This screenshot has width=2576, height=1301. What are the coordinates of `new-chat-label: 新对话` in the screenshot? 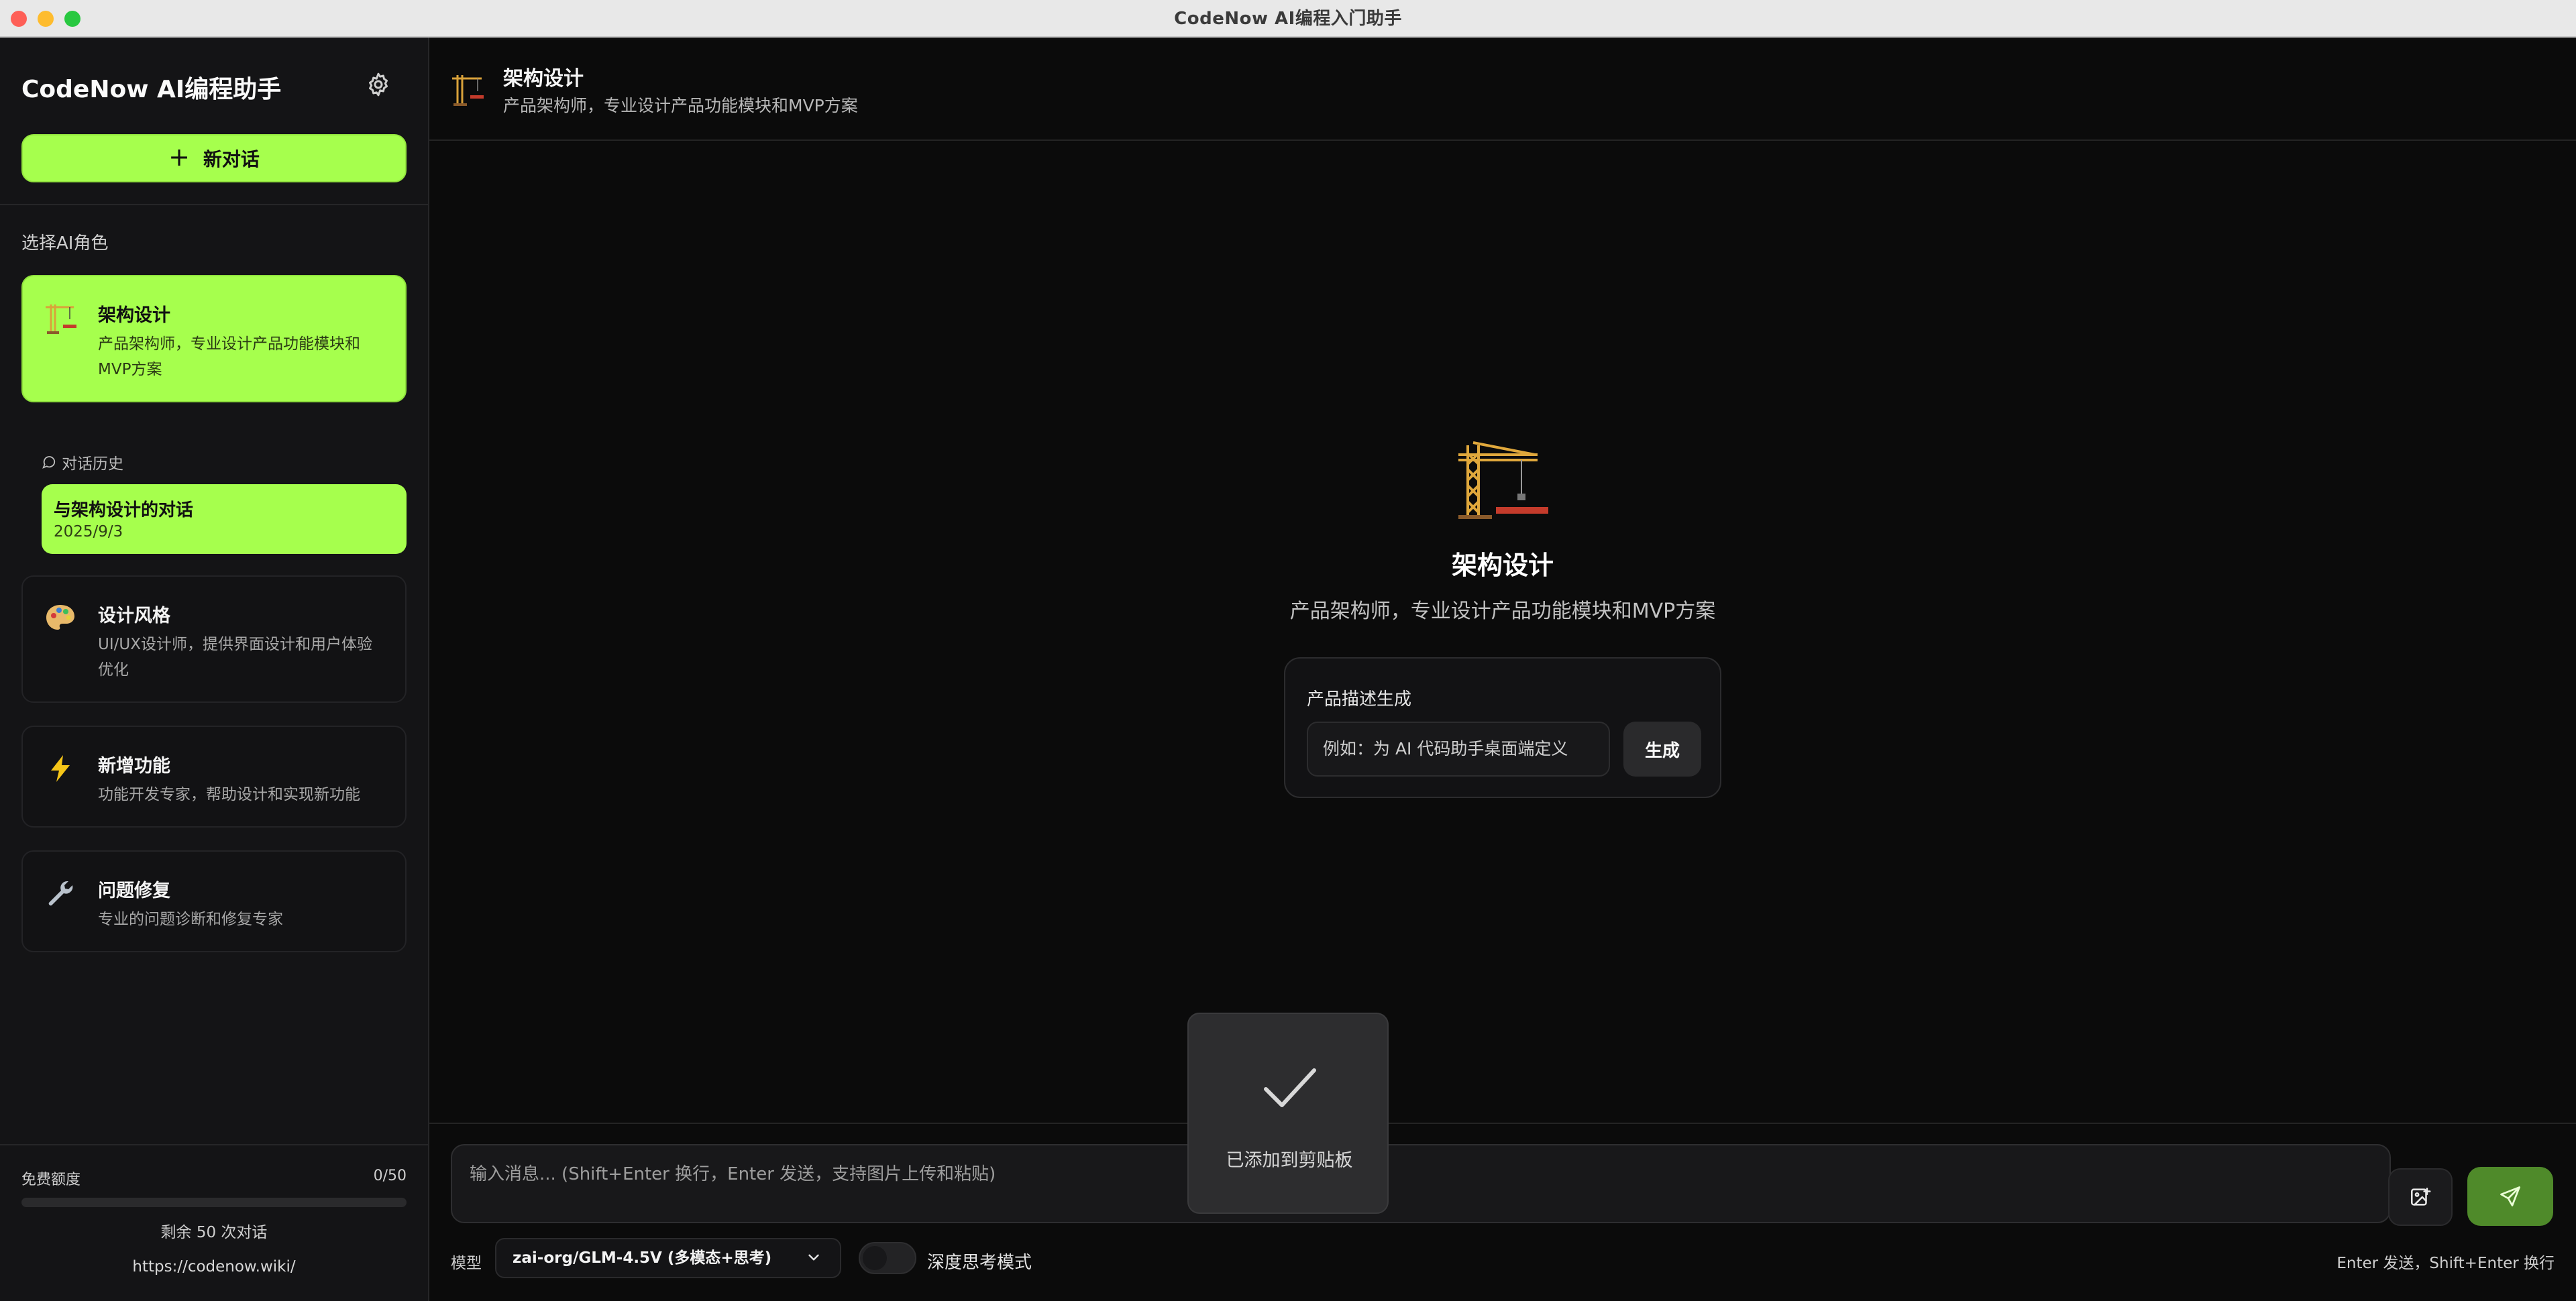 It's located at (231, 159).